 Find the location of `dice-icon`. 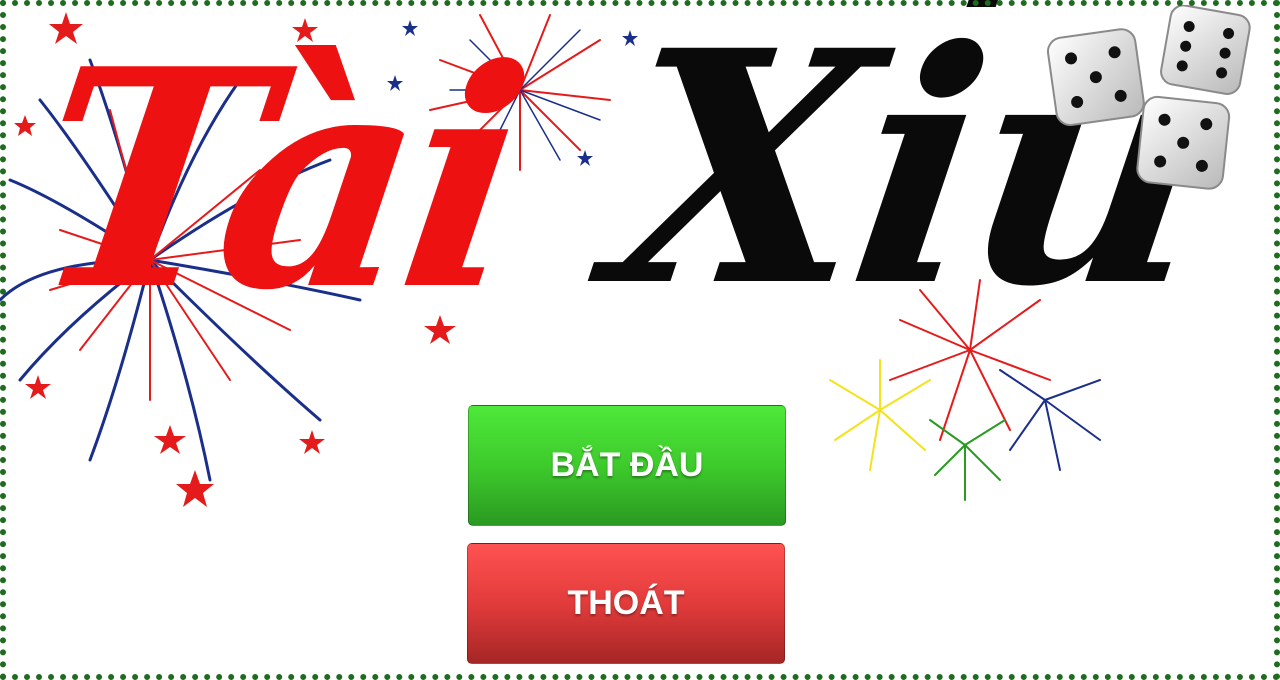

dice-icon is located at coordinates (1148, 97).